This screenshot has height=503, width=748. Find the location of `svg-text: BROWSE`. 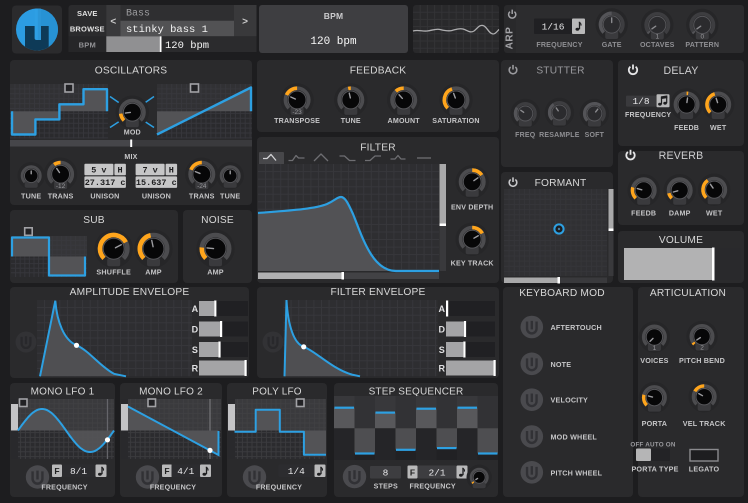

svg-text: BROWSE is located at coordinates (87, 28).